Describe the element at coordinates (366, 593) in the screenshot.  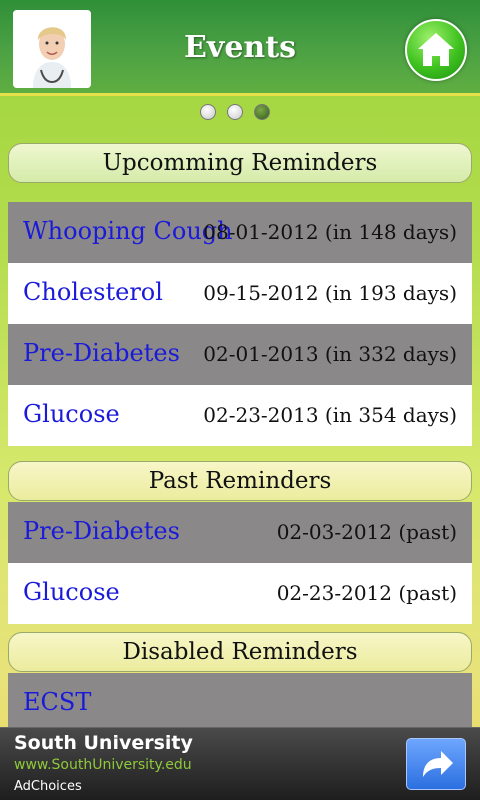
I see `reminder-date: 02-23-2012 (past)` at that location.